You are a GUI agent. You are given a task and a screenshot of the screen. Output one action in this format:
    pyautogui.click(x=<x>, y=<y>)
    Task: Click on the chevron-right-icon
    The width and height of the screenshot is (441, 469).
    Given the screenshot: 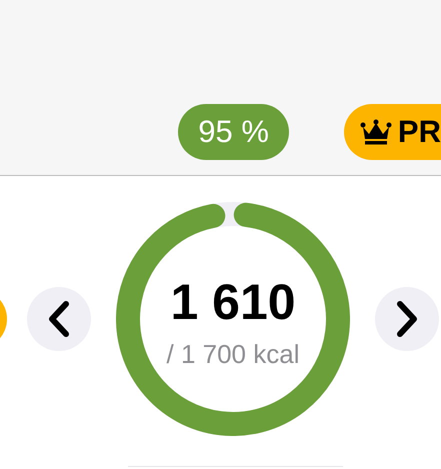 What is the action you would take?
    pyautogui.click(x=407, y=319)
    